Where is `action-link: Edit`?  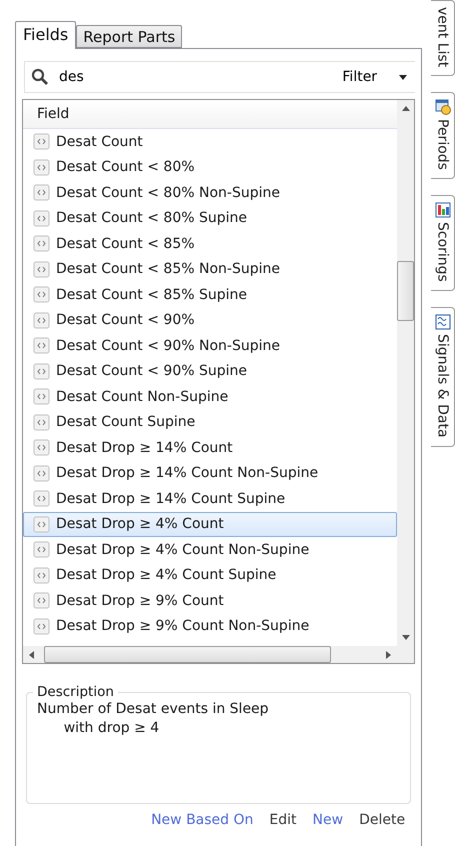 action-link: Edit is located at coordinates (283, 820).